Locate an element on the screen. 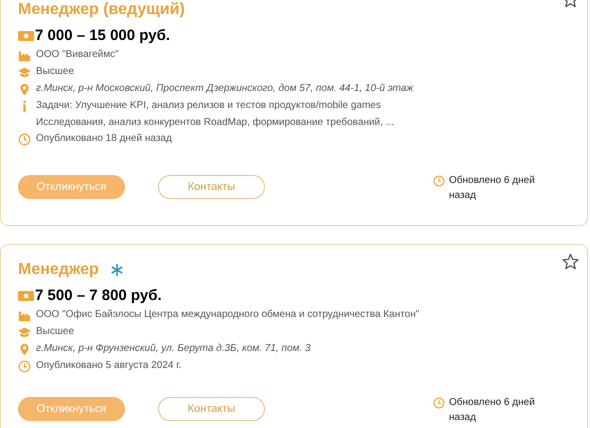 The image size is (590, 428). address-text: г.Минск, р-н Московский, Проспект Дзержинского, дом 57, пом. 44-1, 10-й этаж is located at coordinates (225, 89).